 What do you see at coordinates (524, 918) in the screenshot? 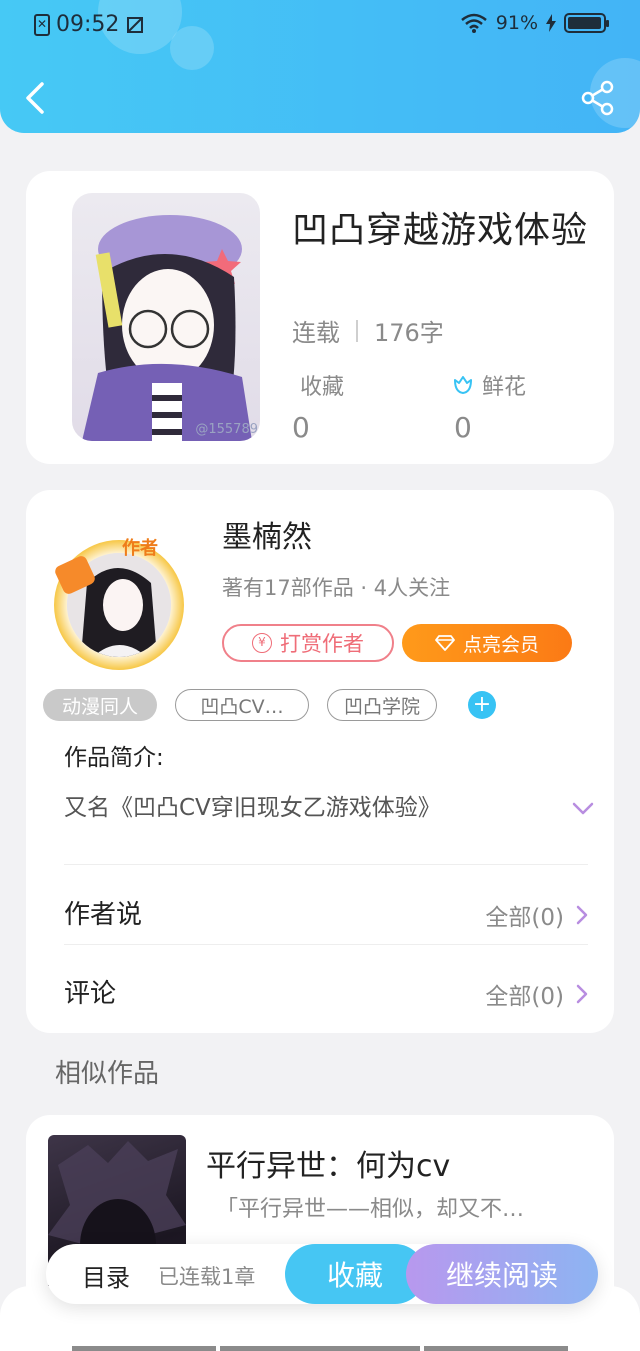
I see `author-says-value: 全部(0)` at bounding box center [524, 918].